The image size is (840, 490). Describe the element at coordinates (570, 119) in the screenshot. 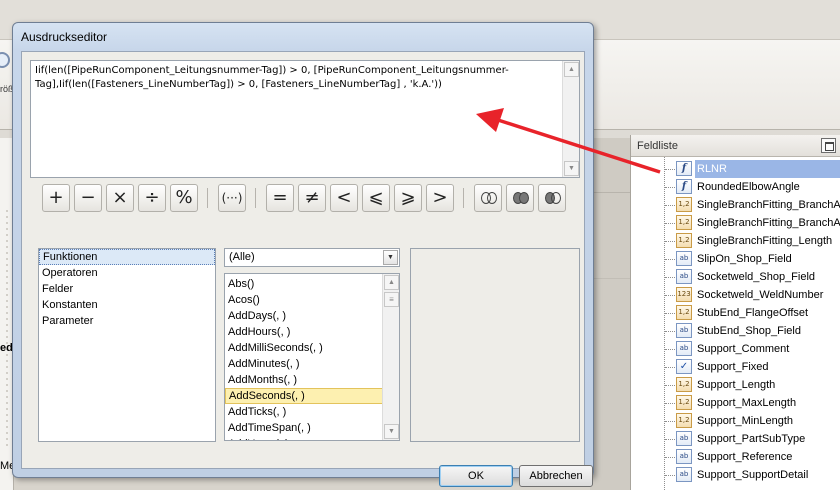

I see `expression-scrollbar: ▲ ▼` at that location.